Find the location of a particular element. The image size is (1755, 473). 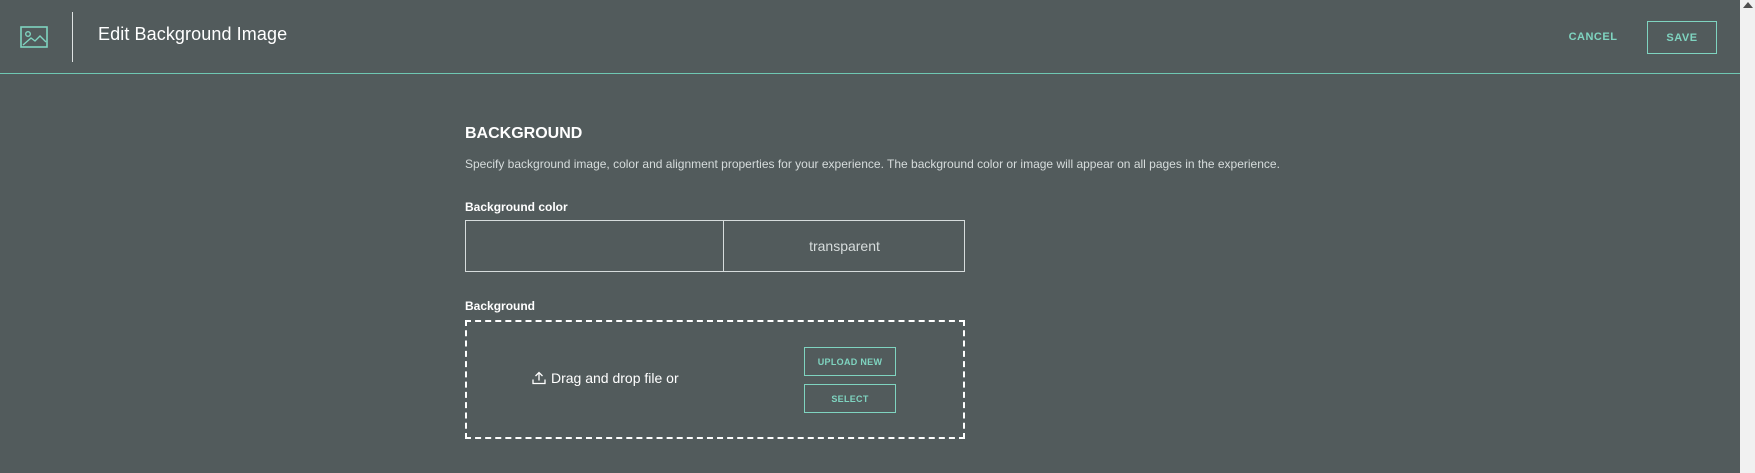

header-divider is located at coordinates (72, 37).